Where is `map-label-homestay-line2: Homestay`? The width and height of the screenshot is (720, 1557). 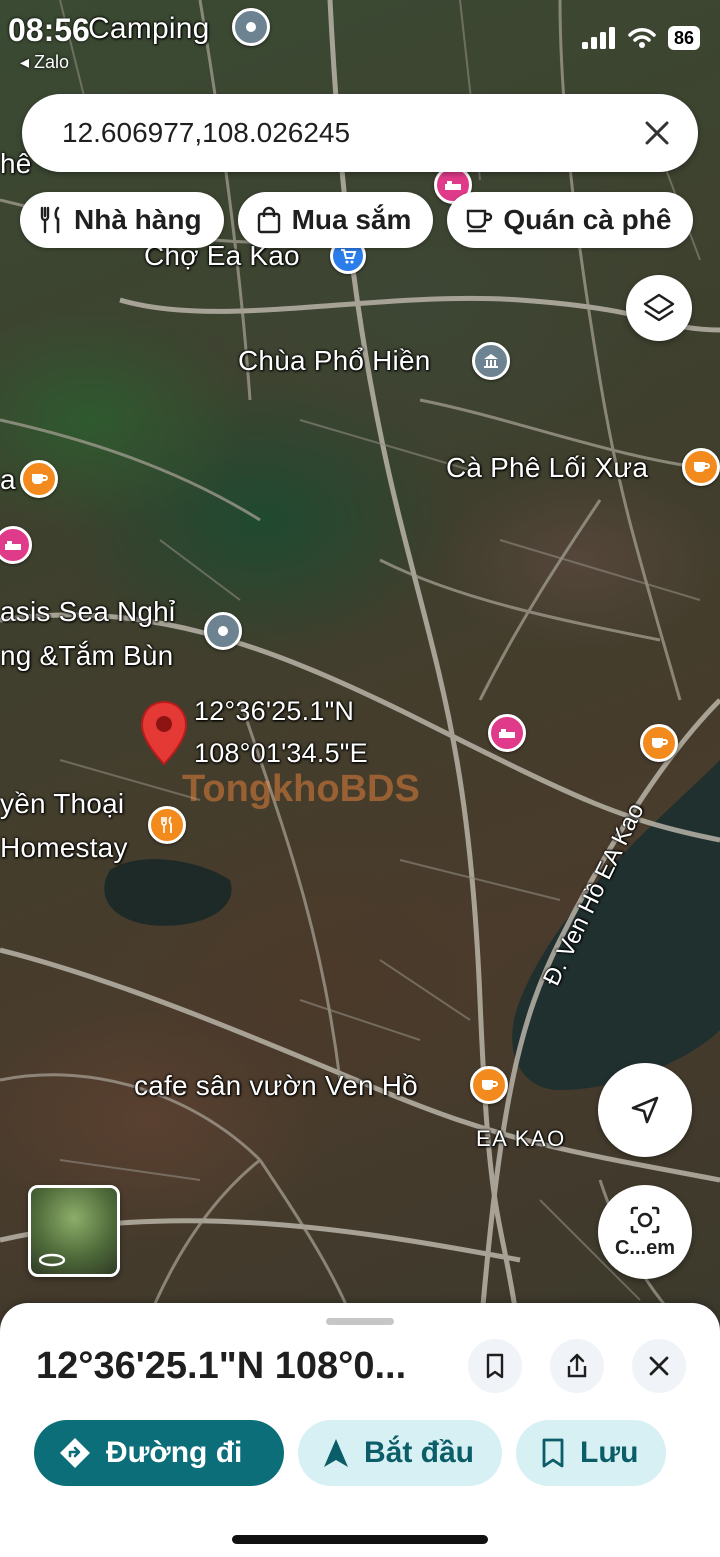
map-label-homestay-line2: Homestay is located at coordinates (64, 848).